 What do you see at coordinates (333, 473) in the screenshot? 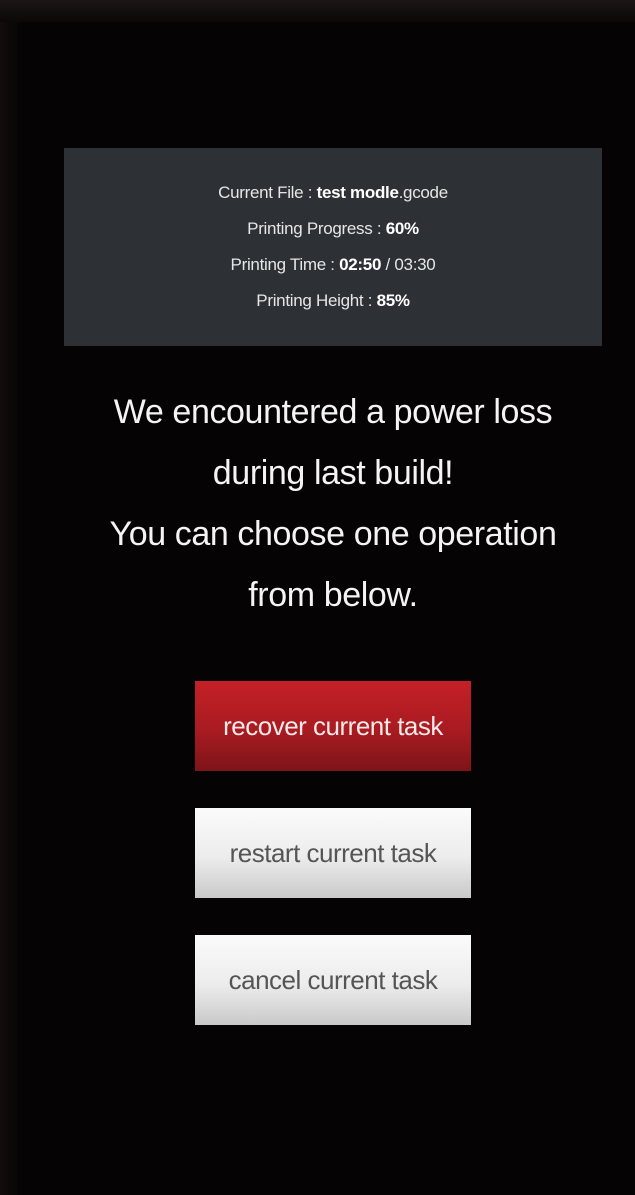
I see `message-line-2: during last build!` at bounding box center [333, 473].